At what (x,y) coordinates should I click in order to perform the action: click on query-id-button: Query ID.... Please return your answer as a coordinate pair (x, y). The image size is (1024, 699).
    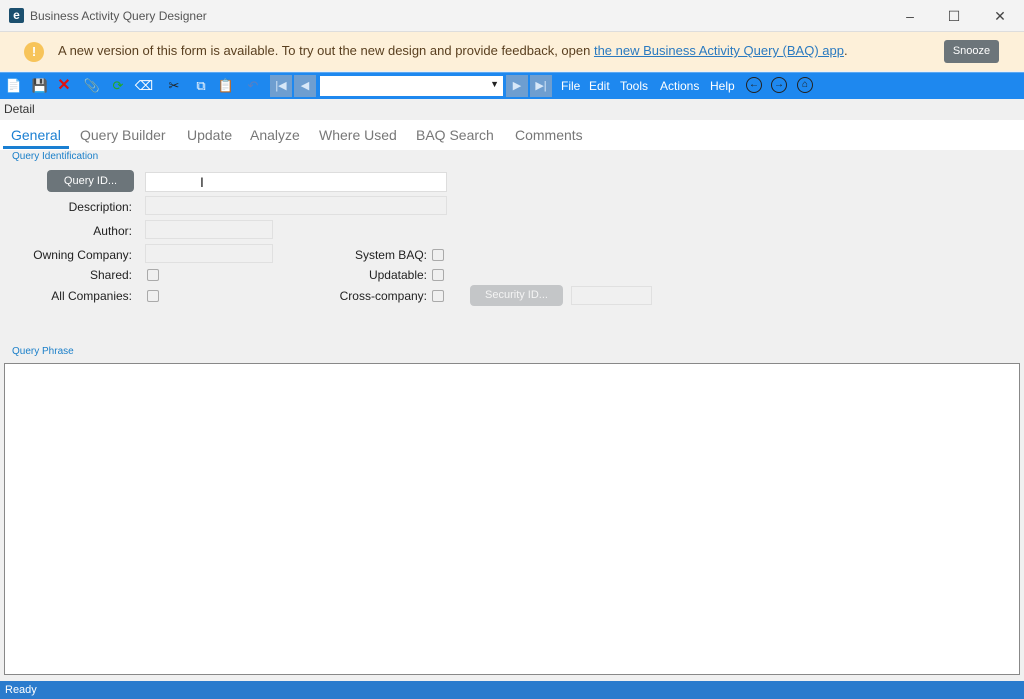
    Looking at the image, I should click on (90, 181).